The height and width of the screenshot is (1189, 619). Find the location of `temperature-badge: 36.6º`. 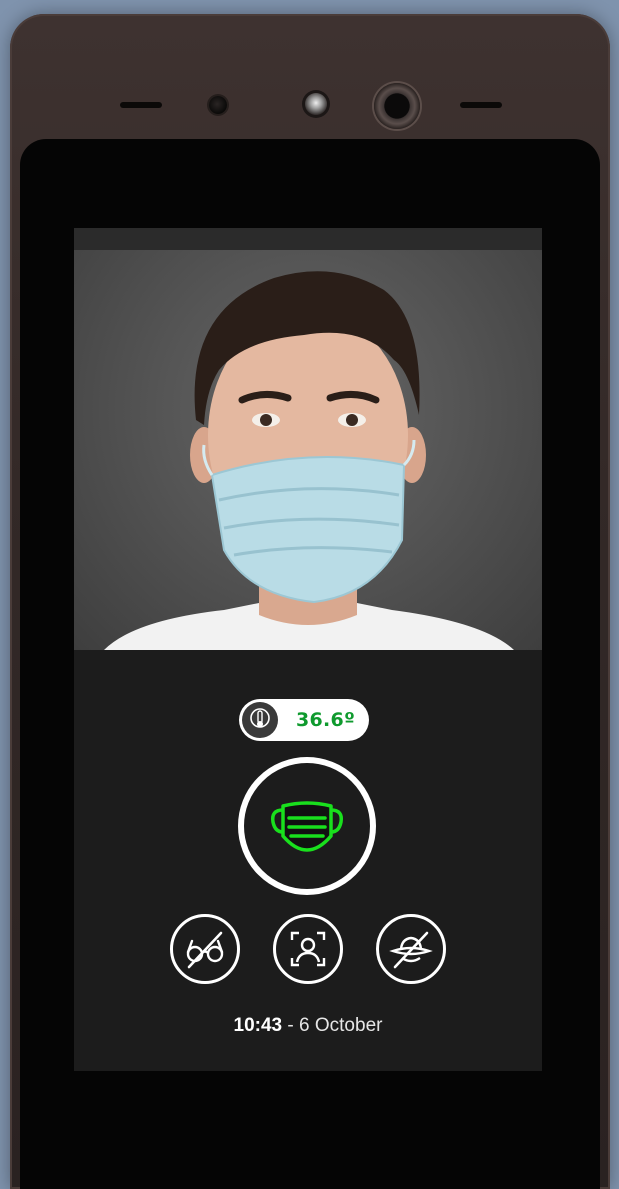

temperature-badge: 36.6º is located at coordinates (304, 720).